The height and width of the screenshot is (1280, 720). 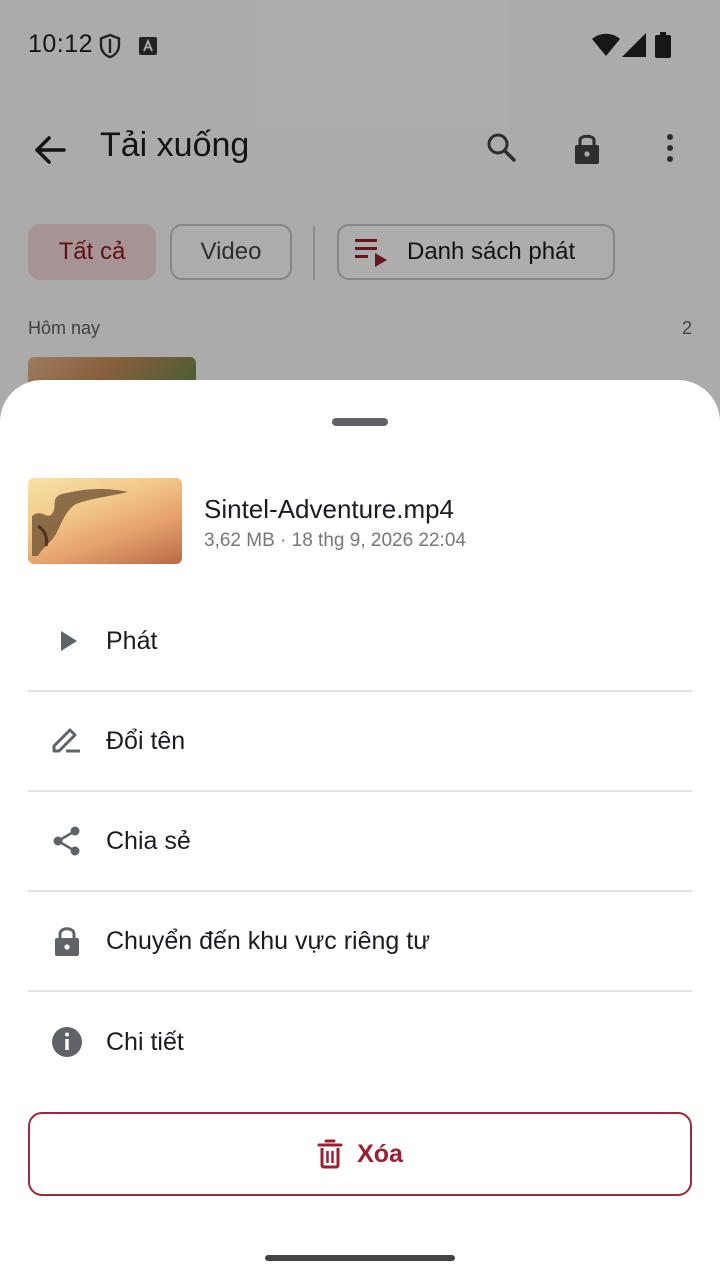 What do you see at coordinates (360, 742) in the screenshot?
I see `action-rename: Đổi tên` at bounding box center [360, 742].